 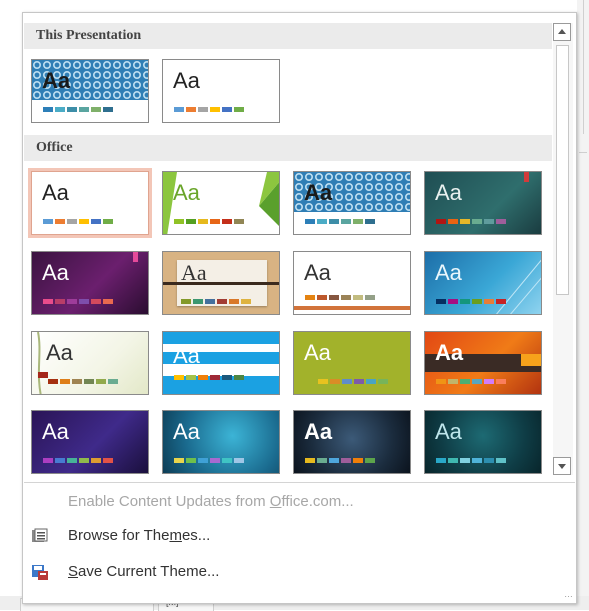 I want to click on scroll-up-button, so click(x=562, y=32).